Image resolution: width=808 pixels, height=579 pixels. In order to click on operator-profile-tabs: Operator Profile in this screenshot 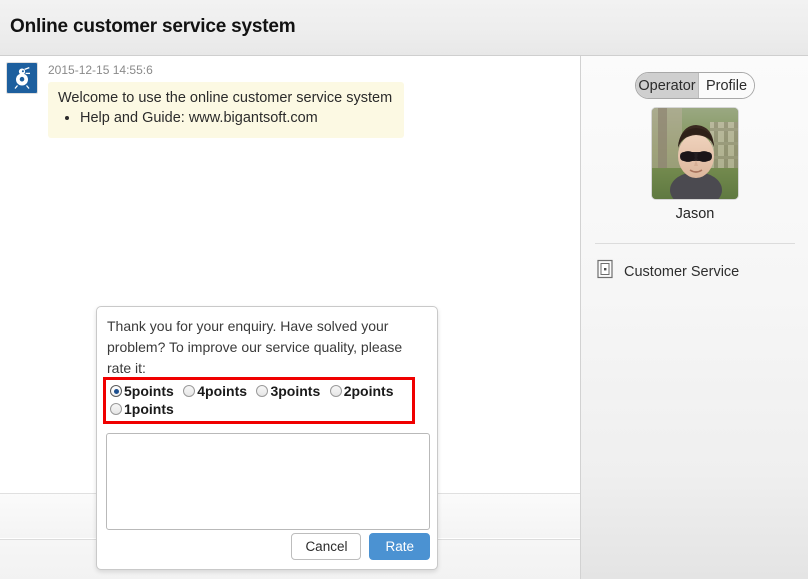, I will do `click(695, 85)`.